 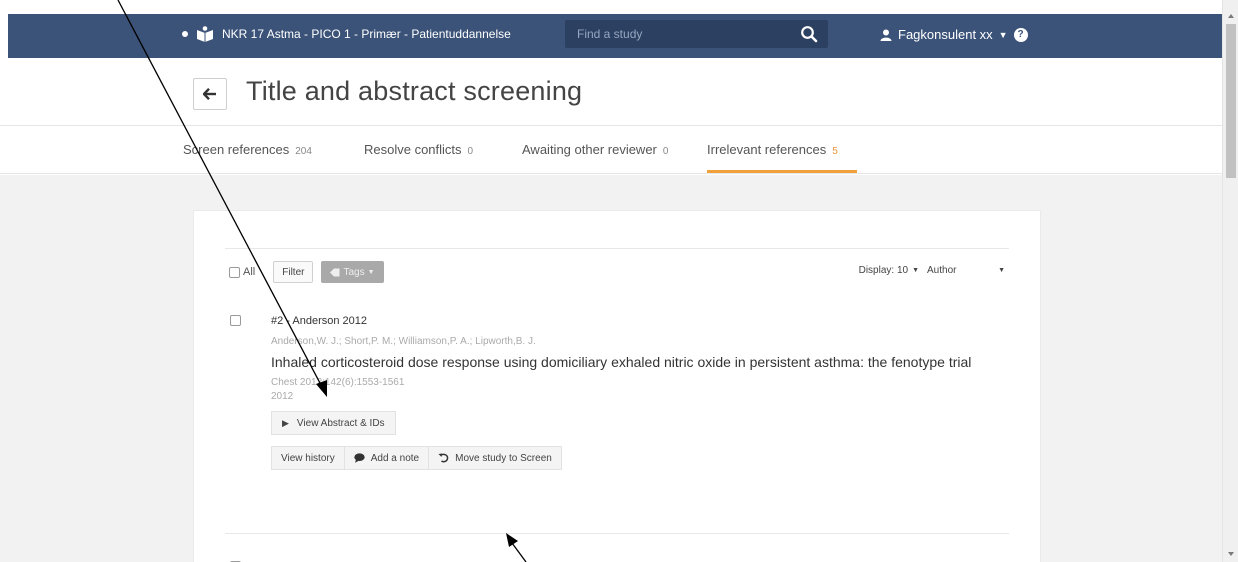 What do you see at coordinates (809, 34) in the screenshot?
I see `search-icon` at bounding box center [809, 34].